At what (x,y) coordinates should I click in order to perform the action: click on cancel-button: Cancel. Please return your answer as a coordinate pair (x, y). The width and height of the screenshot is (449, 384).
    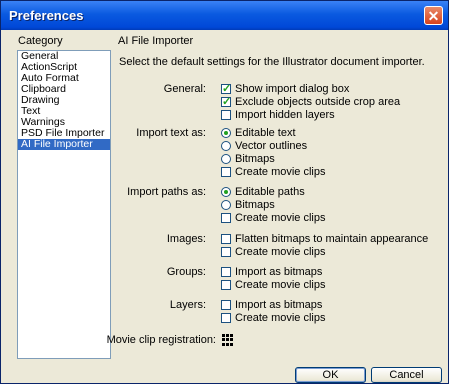
    Looking at the image, I should click on (406, 375).